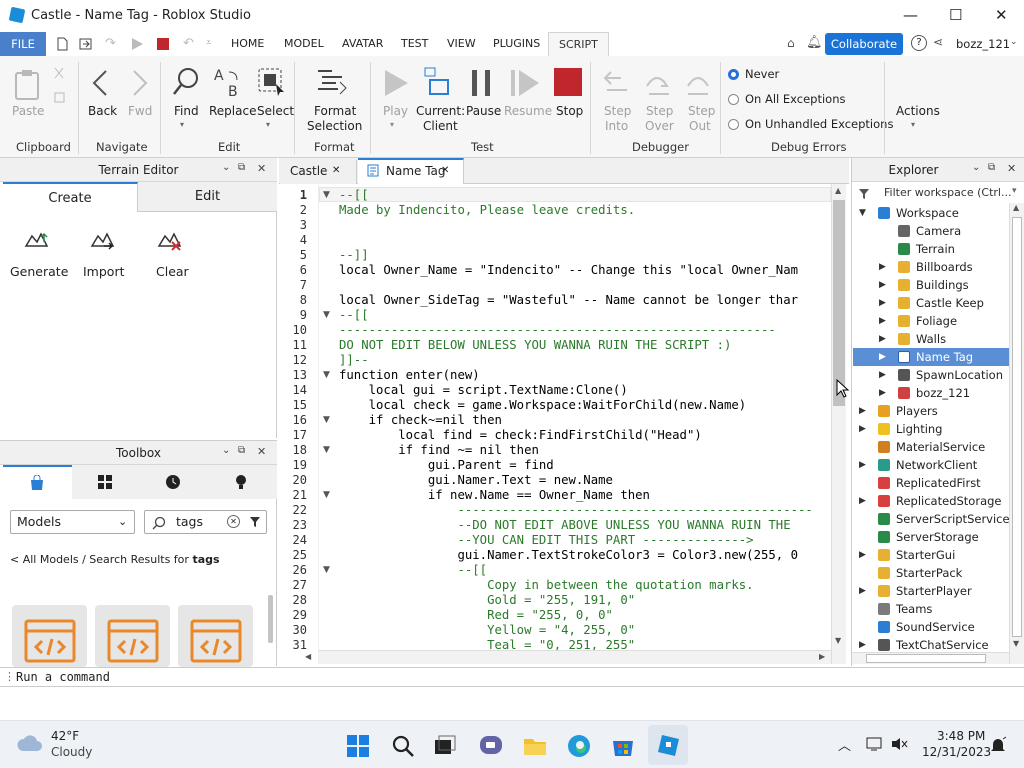 Image resolution: width=1024 pixels, height=768 pixels. I want to click on play-test-button: Play, so click(395, 111).